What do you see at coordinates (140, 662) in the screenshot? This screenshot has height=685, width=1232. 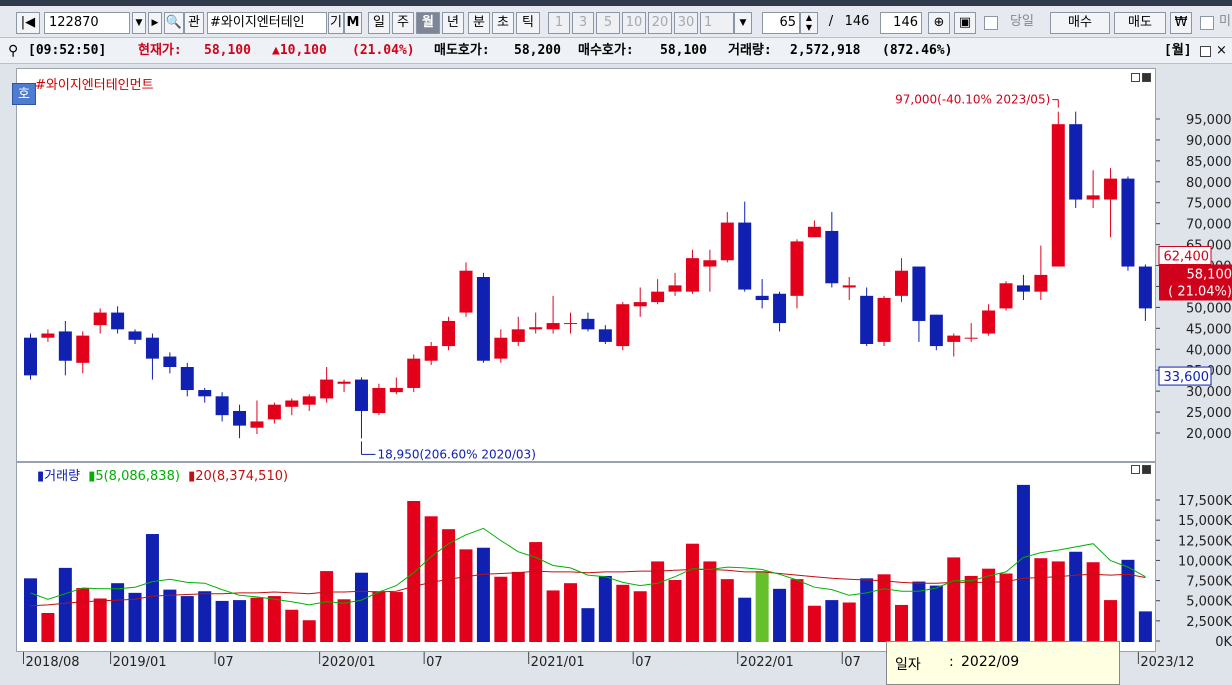 I see `x-axis-label: 2019/01` at bounding box center [140, 662].